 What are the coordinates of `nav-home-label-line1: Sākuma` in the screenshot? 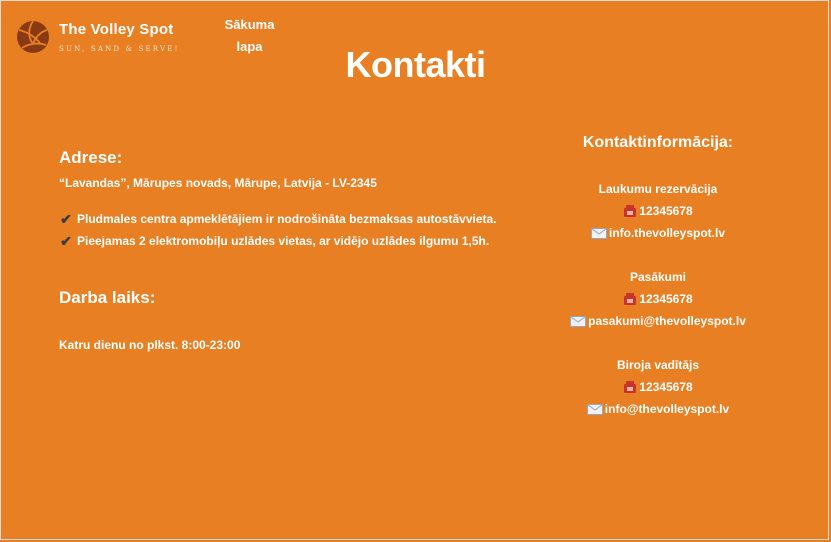 It's located at (249, 24).